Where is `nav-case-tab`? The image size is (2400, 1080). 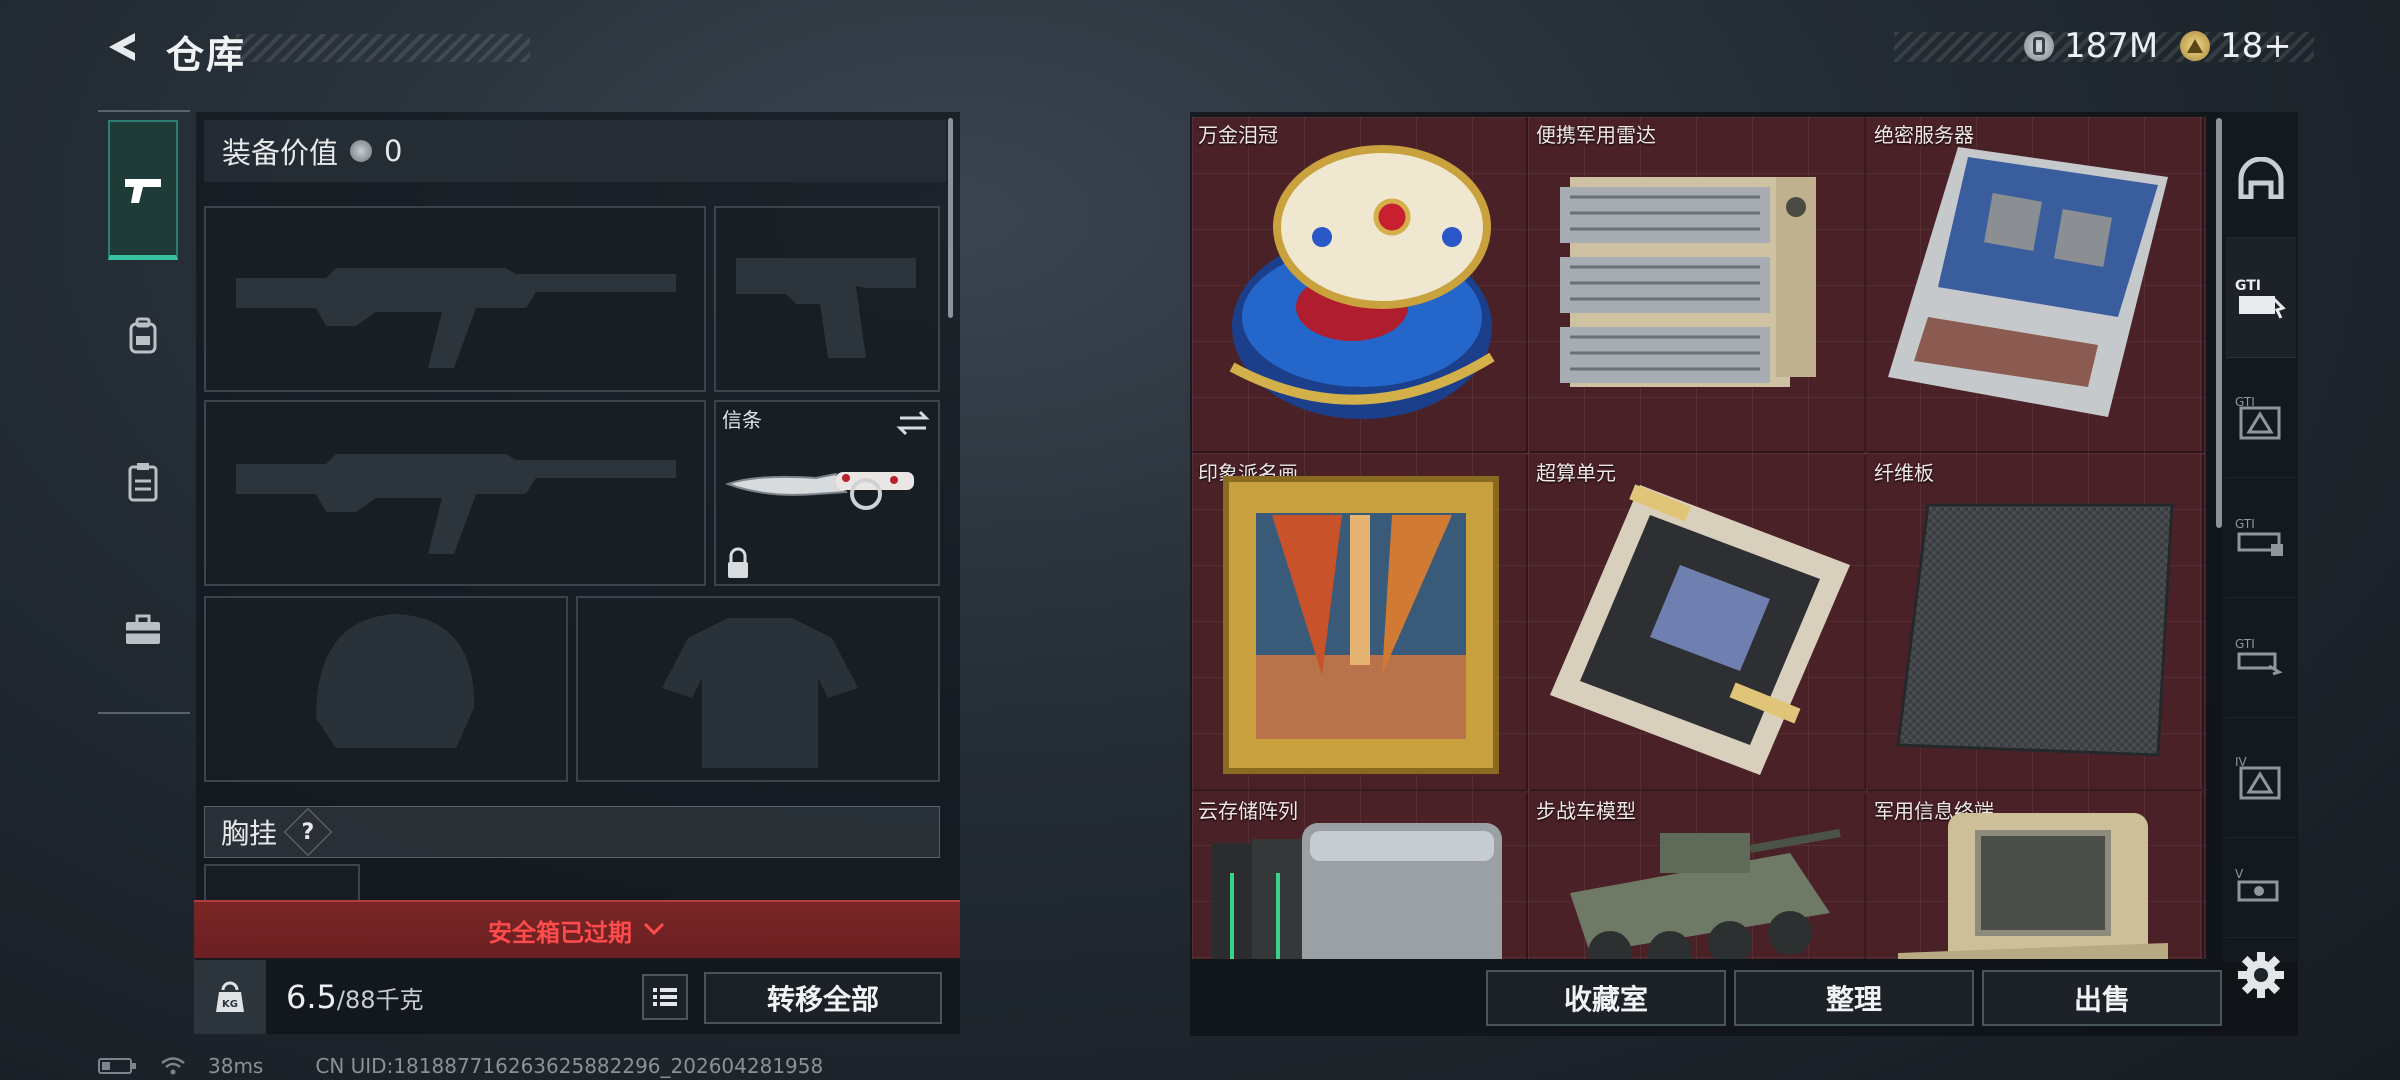 nav-case-tab is located at coordinates (143, 630).